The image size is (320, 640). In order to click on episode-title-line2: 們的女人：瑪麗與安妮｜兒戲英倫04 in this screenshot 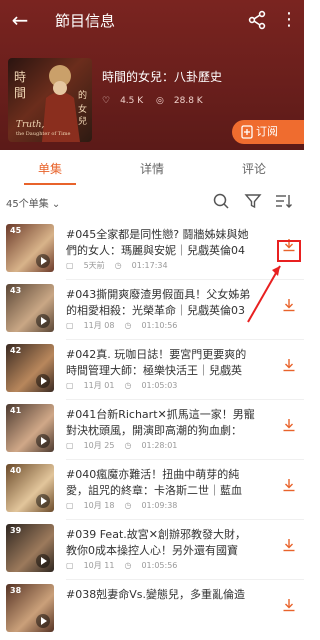, I will do `click(155, 250)`.